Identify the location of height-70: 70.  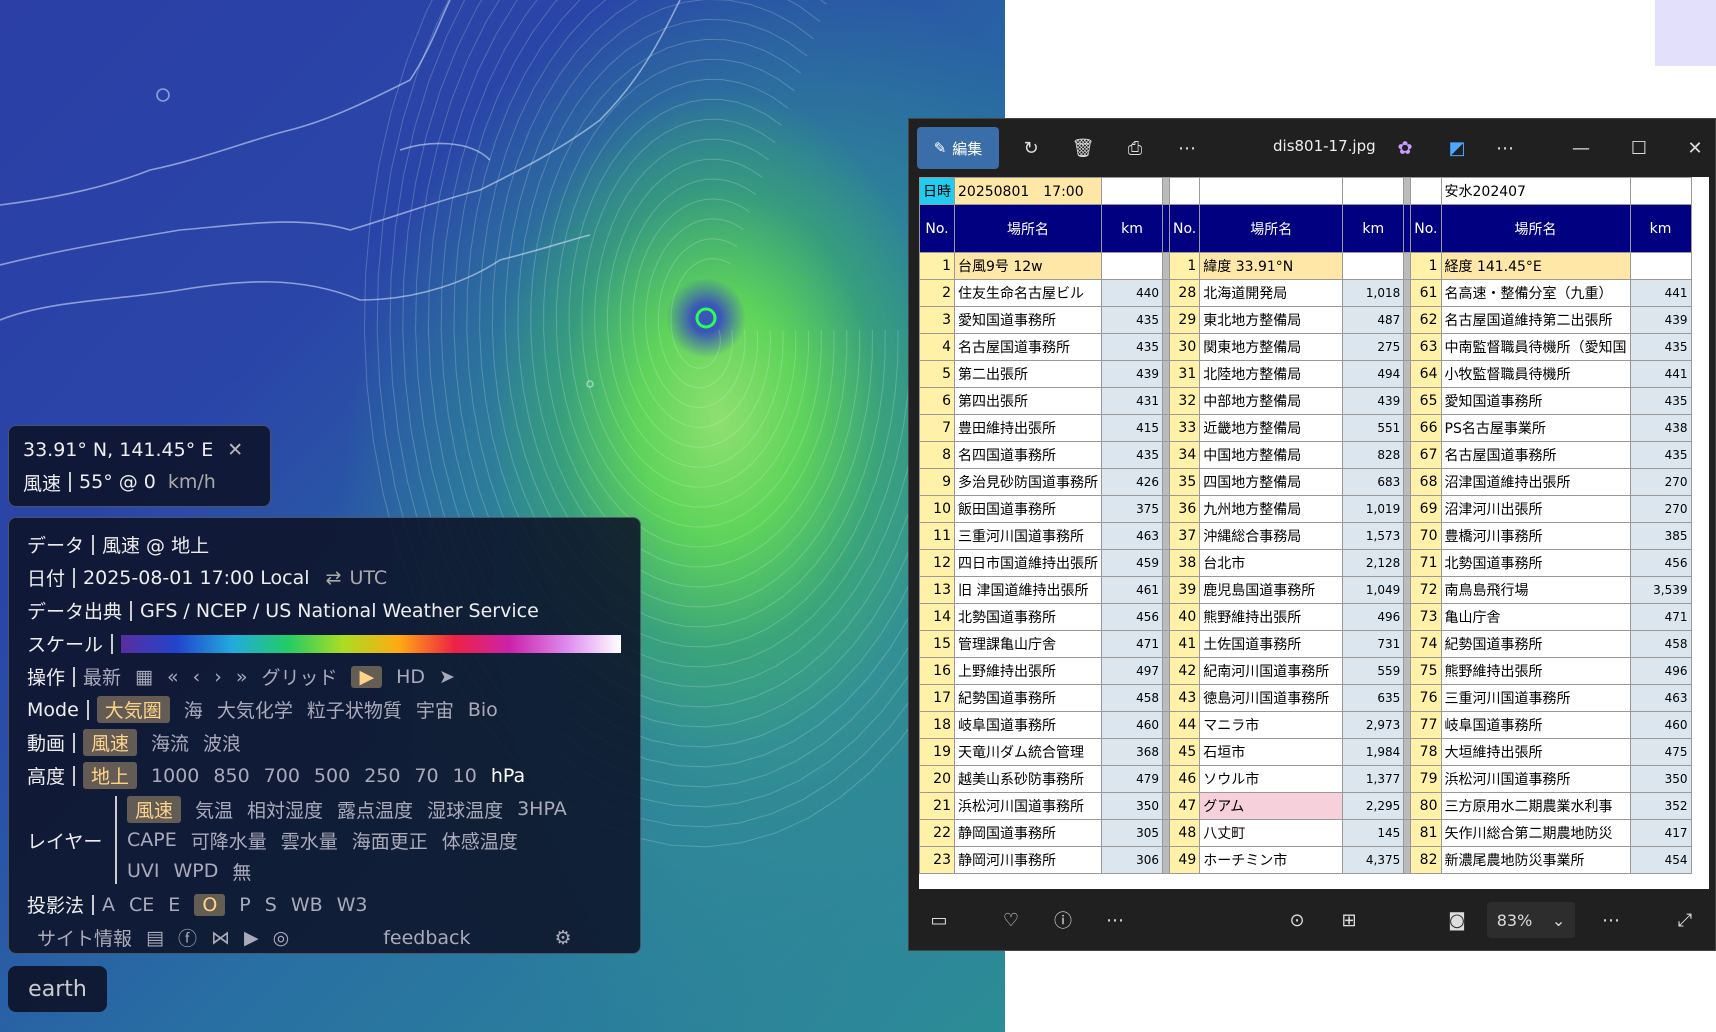
(426, 776).